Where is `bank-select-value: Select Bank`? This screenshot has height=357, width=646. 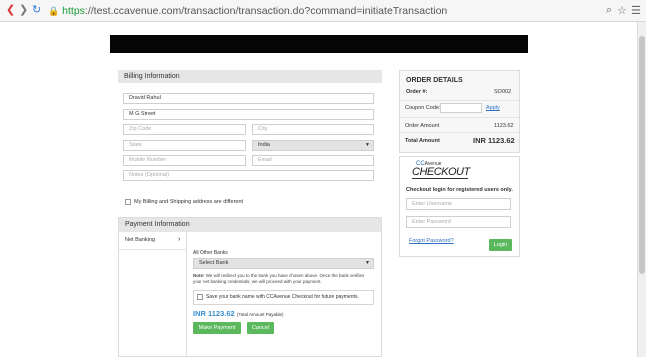 bank-select-value: Select Bank is located at coordinates (214, 263).